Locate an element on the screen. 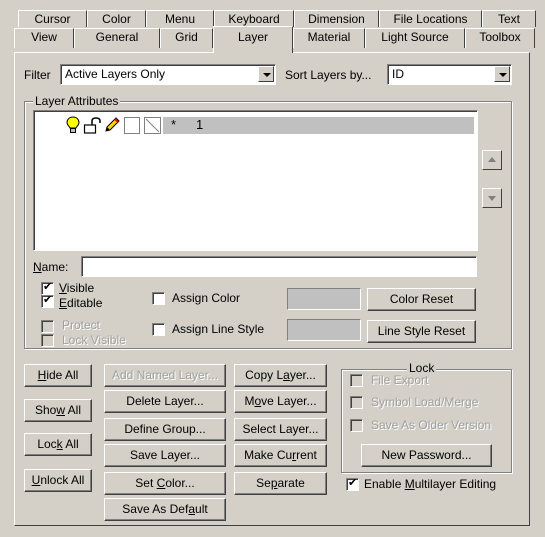 This screenshot has width=545, height=537. tab-general: General is located at coordinates (117, 38).